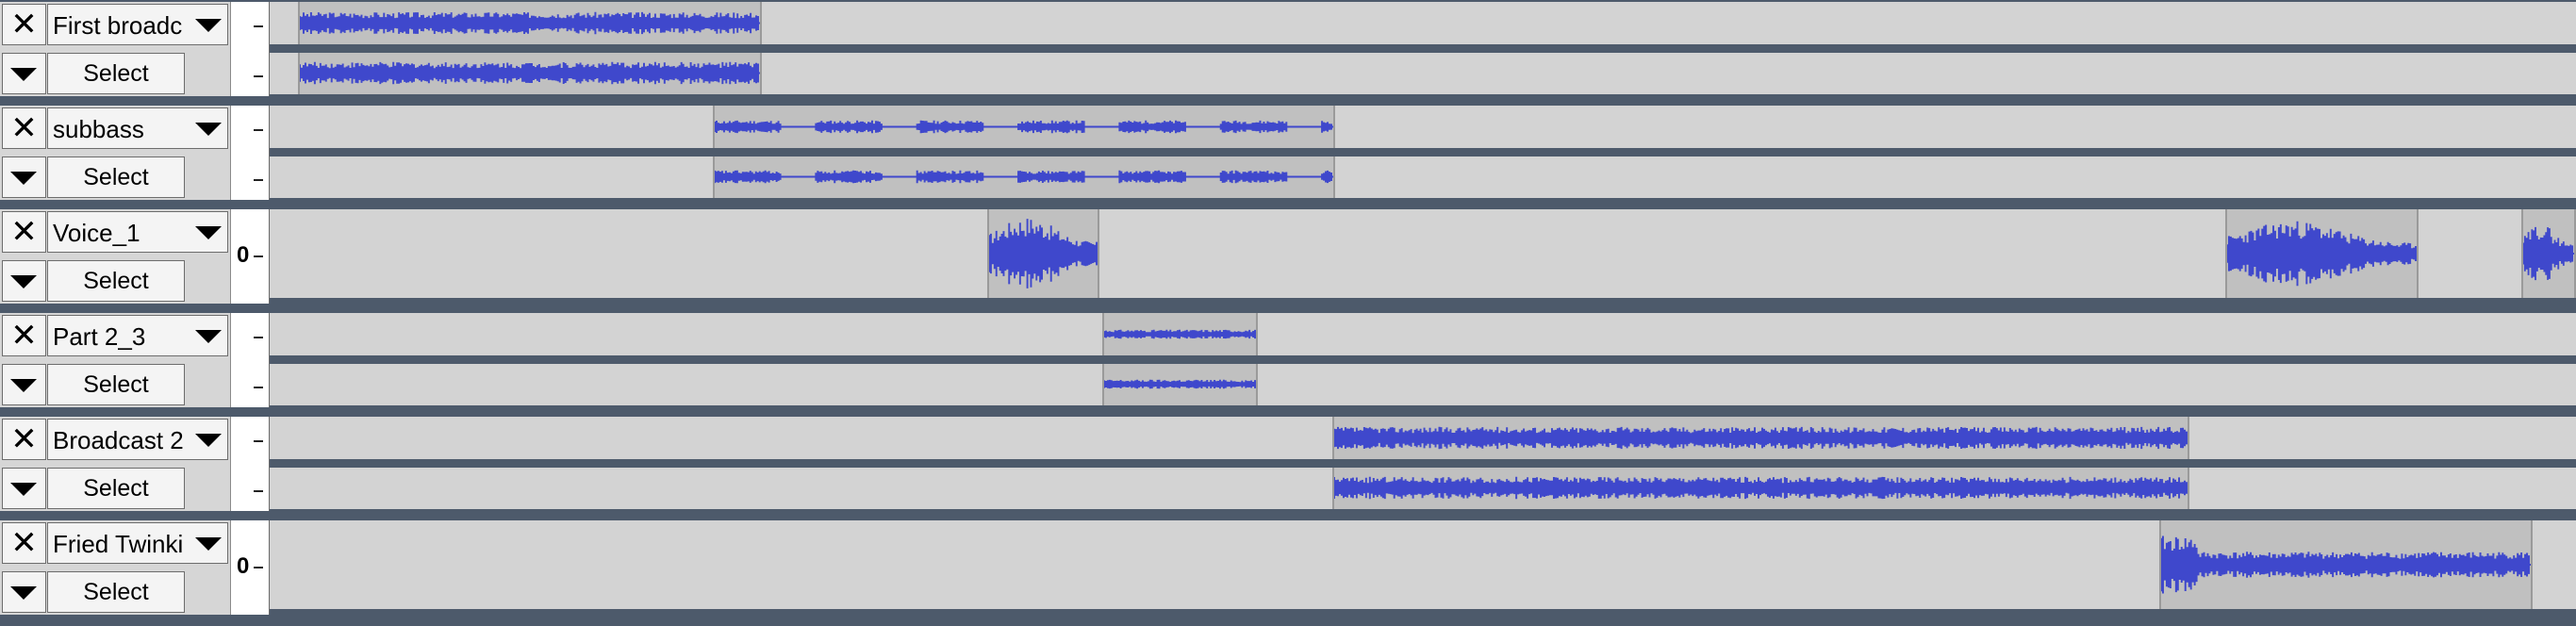 The width and height of the screenshot is (2576, 626). I want to click on track-name-menu-button: Part 2_3, so click(137, 335).